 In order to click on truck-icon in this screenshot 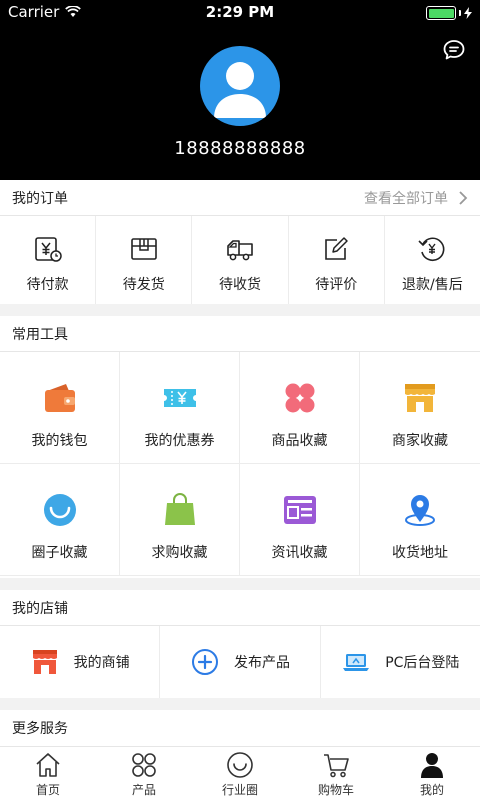, I will do `click(240, 250)`.